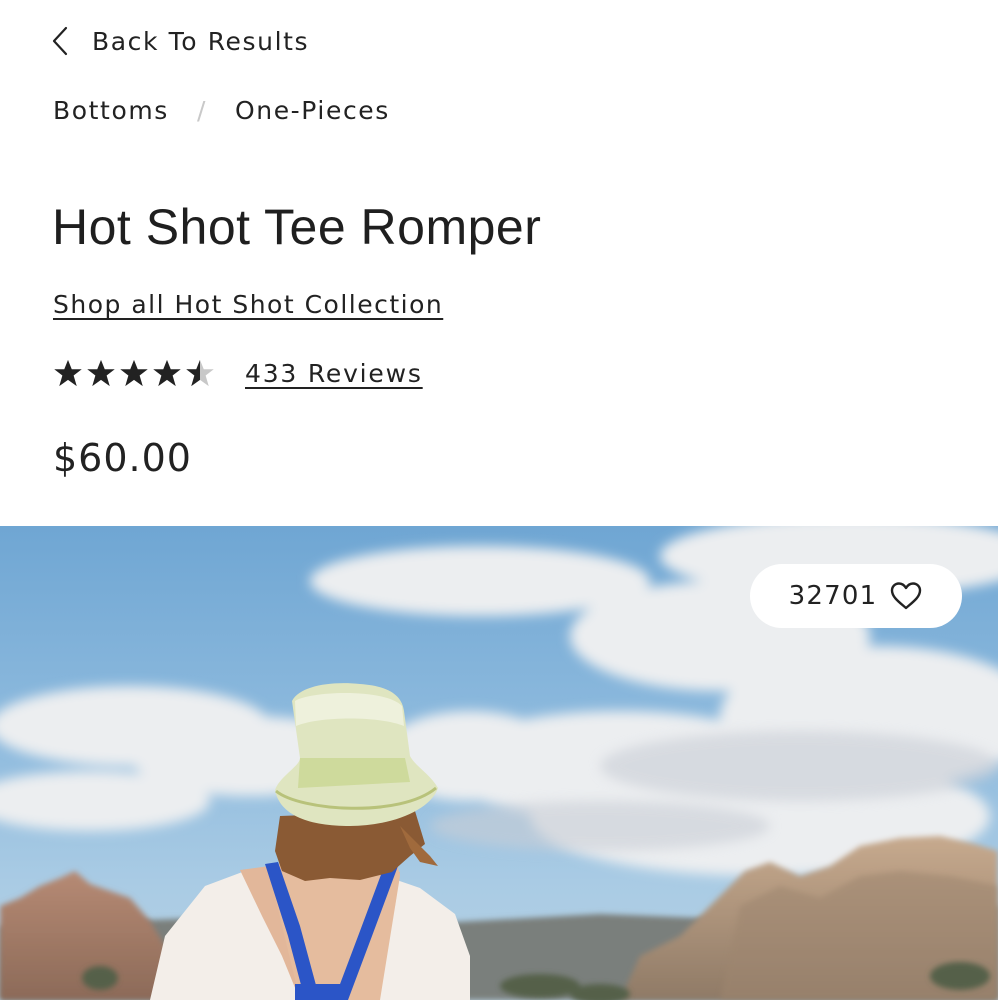  What do you see at coordinates (200, 373) in the screenshot?
I see `star-half-icon` at bounding box center [200, 373].